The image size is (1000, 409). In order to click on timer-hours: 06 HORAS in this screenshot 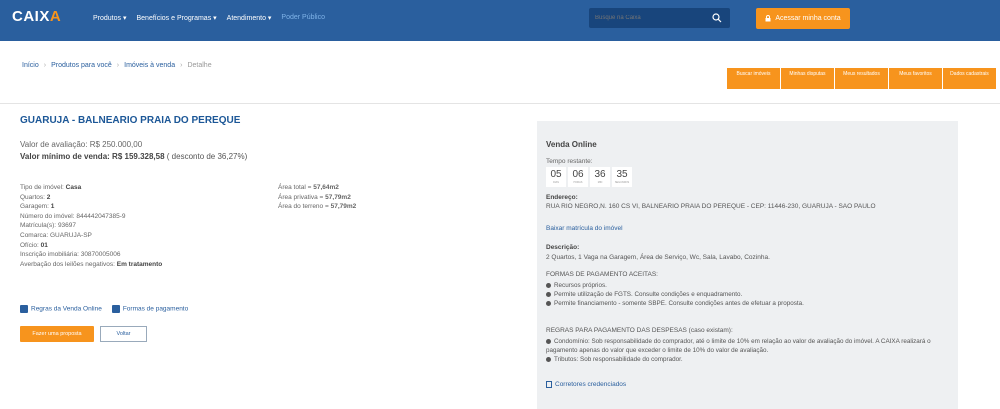, I will do `click(578, 177)`.